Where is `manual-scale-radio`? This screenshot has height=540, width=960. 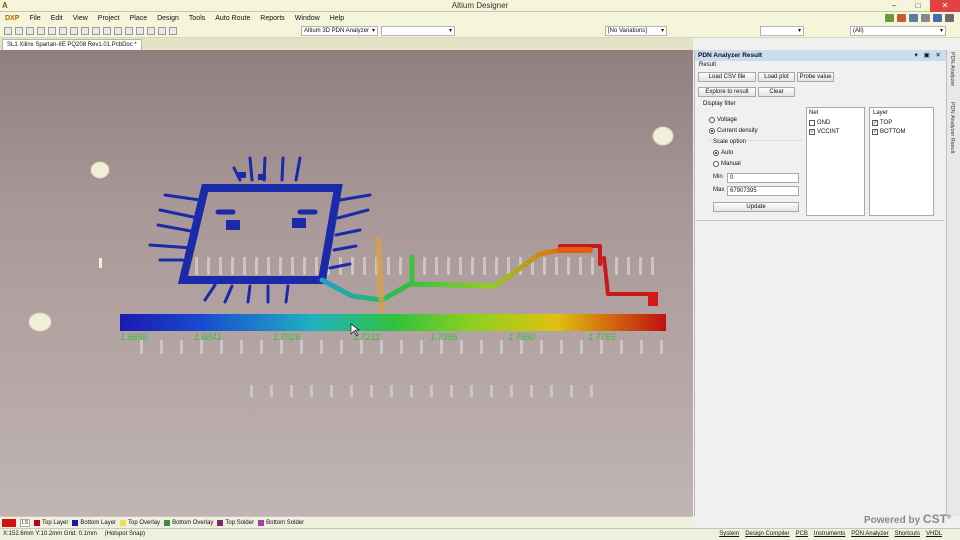
manual-scale-radio is located at coordinates (716, 164).